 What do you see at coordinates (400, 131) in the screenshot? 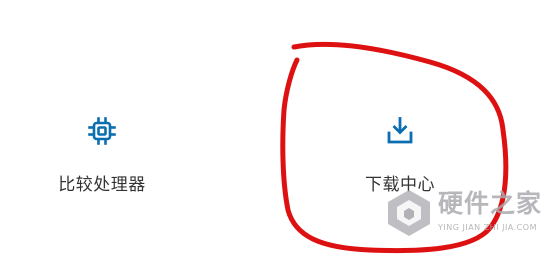
I see `download-tray-icon` at bounding box center [400, 131].